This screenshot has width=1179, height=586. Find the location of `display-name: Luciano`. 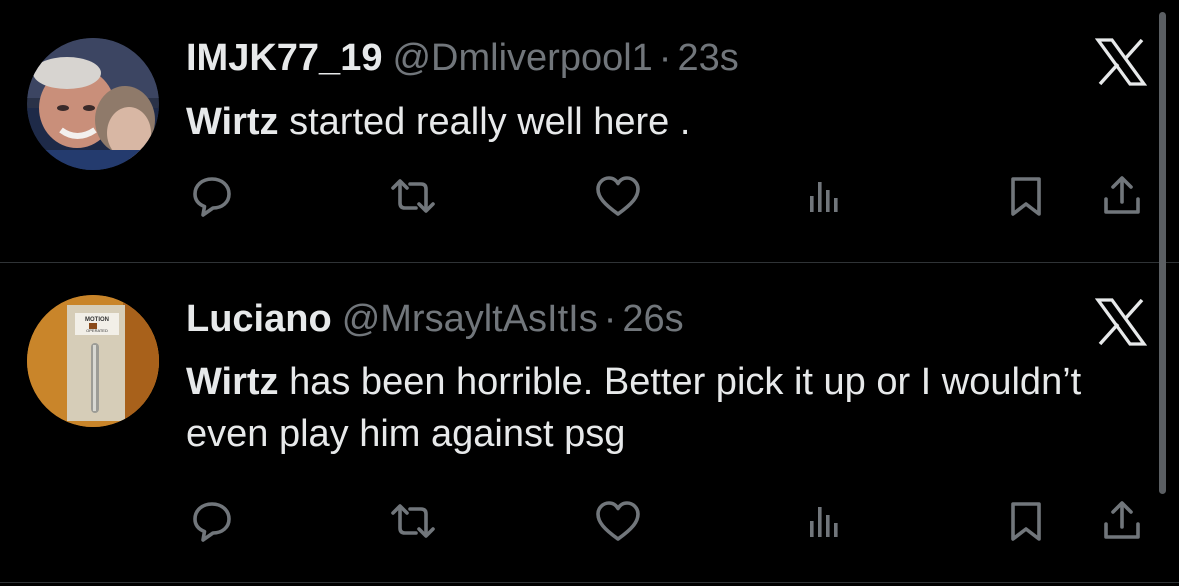

display-name: Luciano is located at coordinates (259, 319).